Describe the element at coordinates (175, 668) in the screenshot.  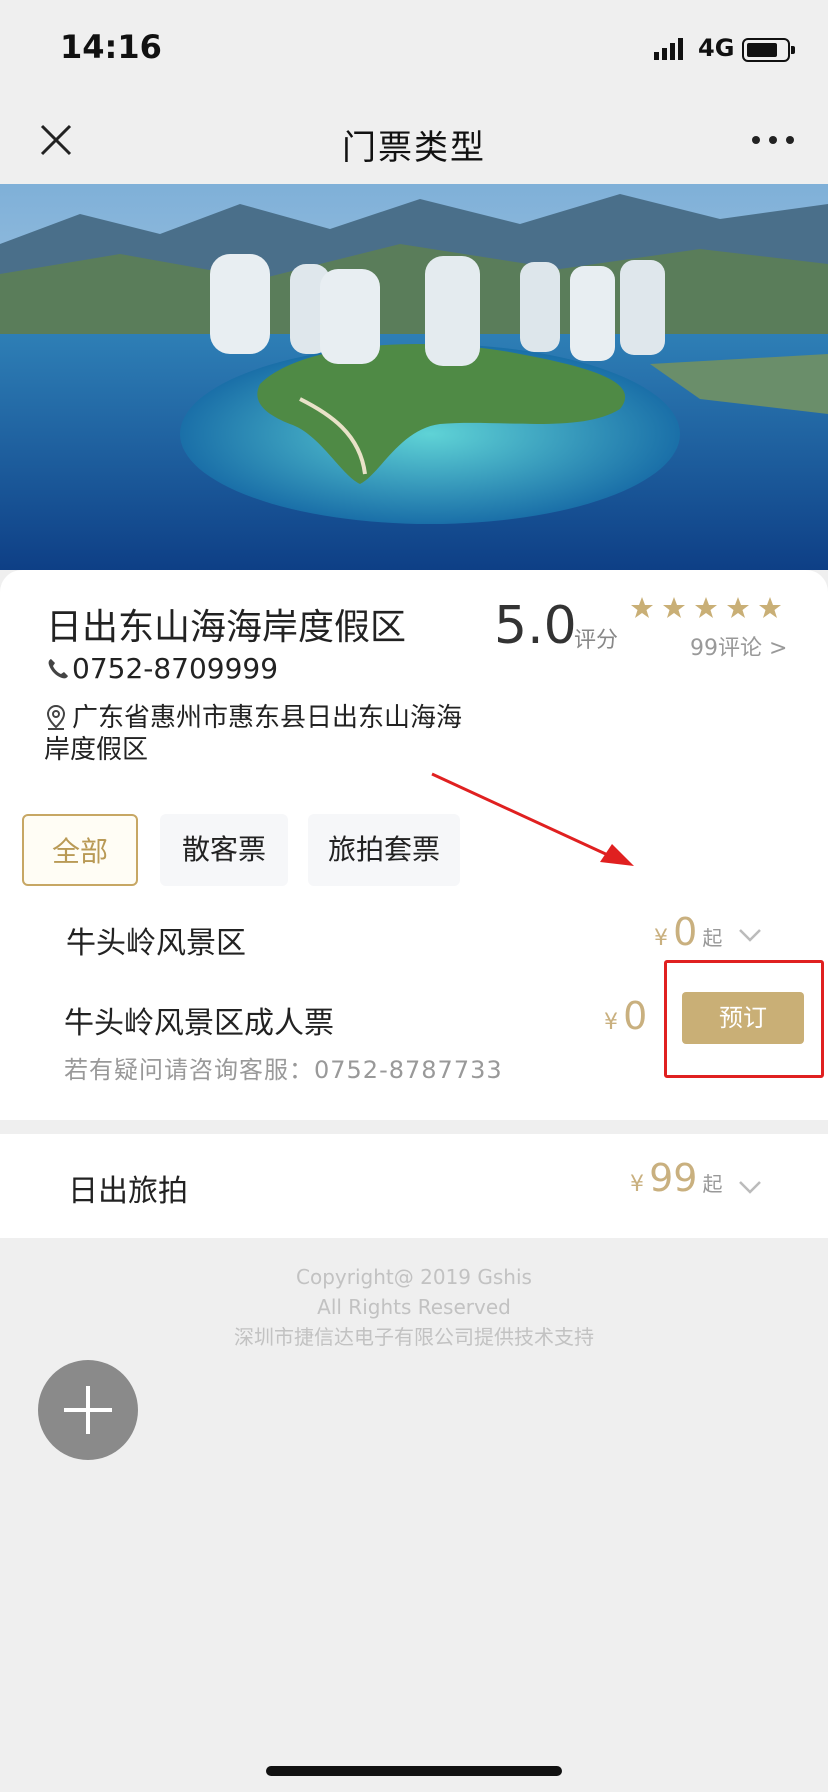
I see `phone-number: 0752-8709999` at that location.